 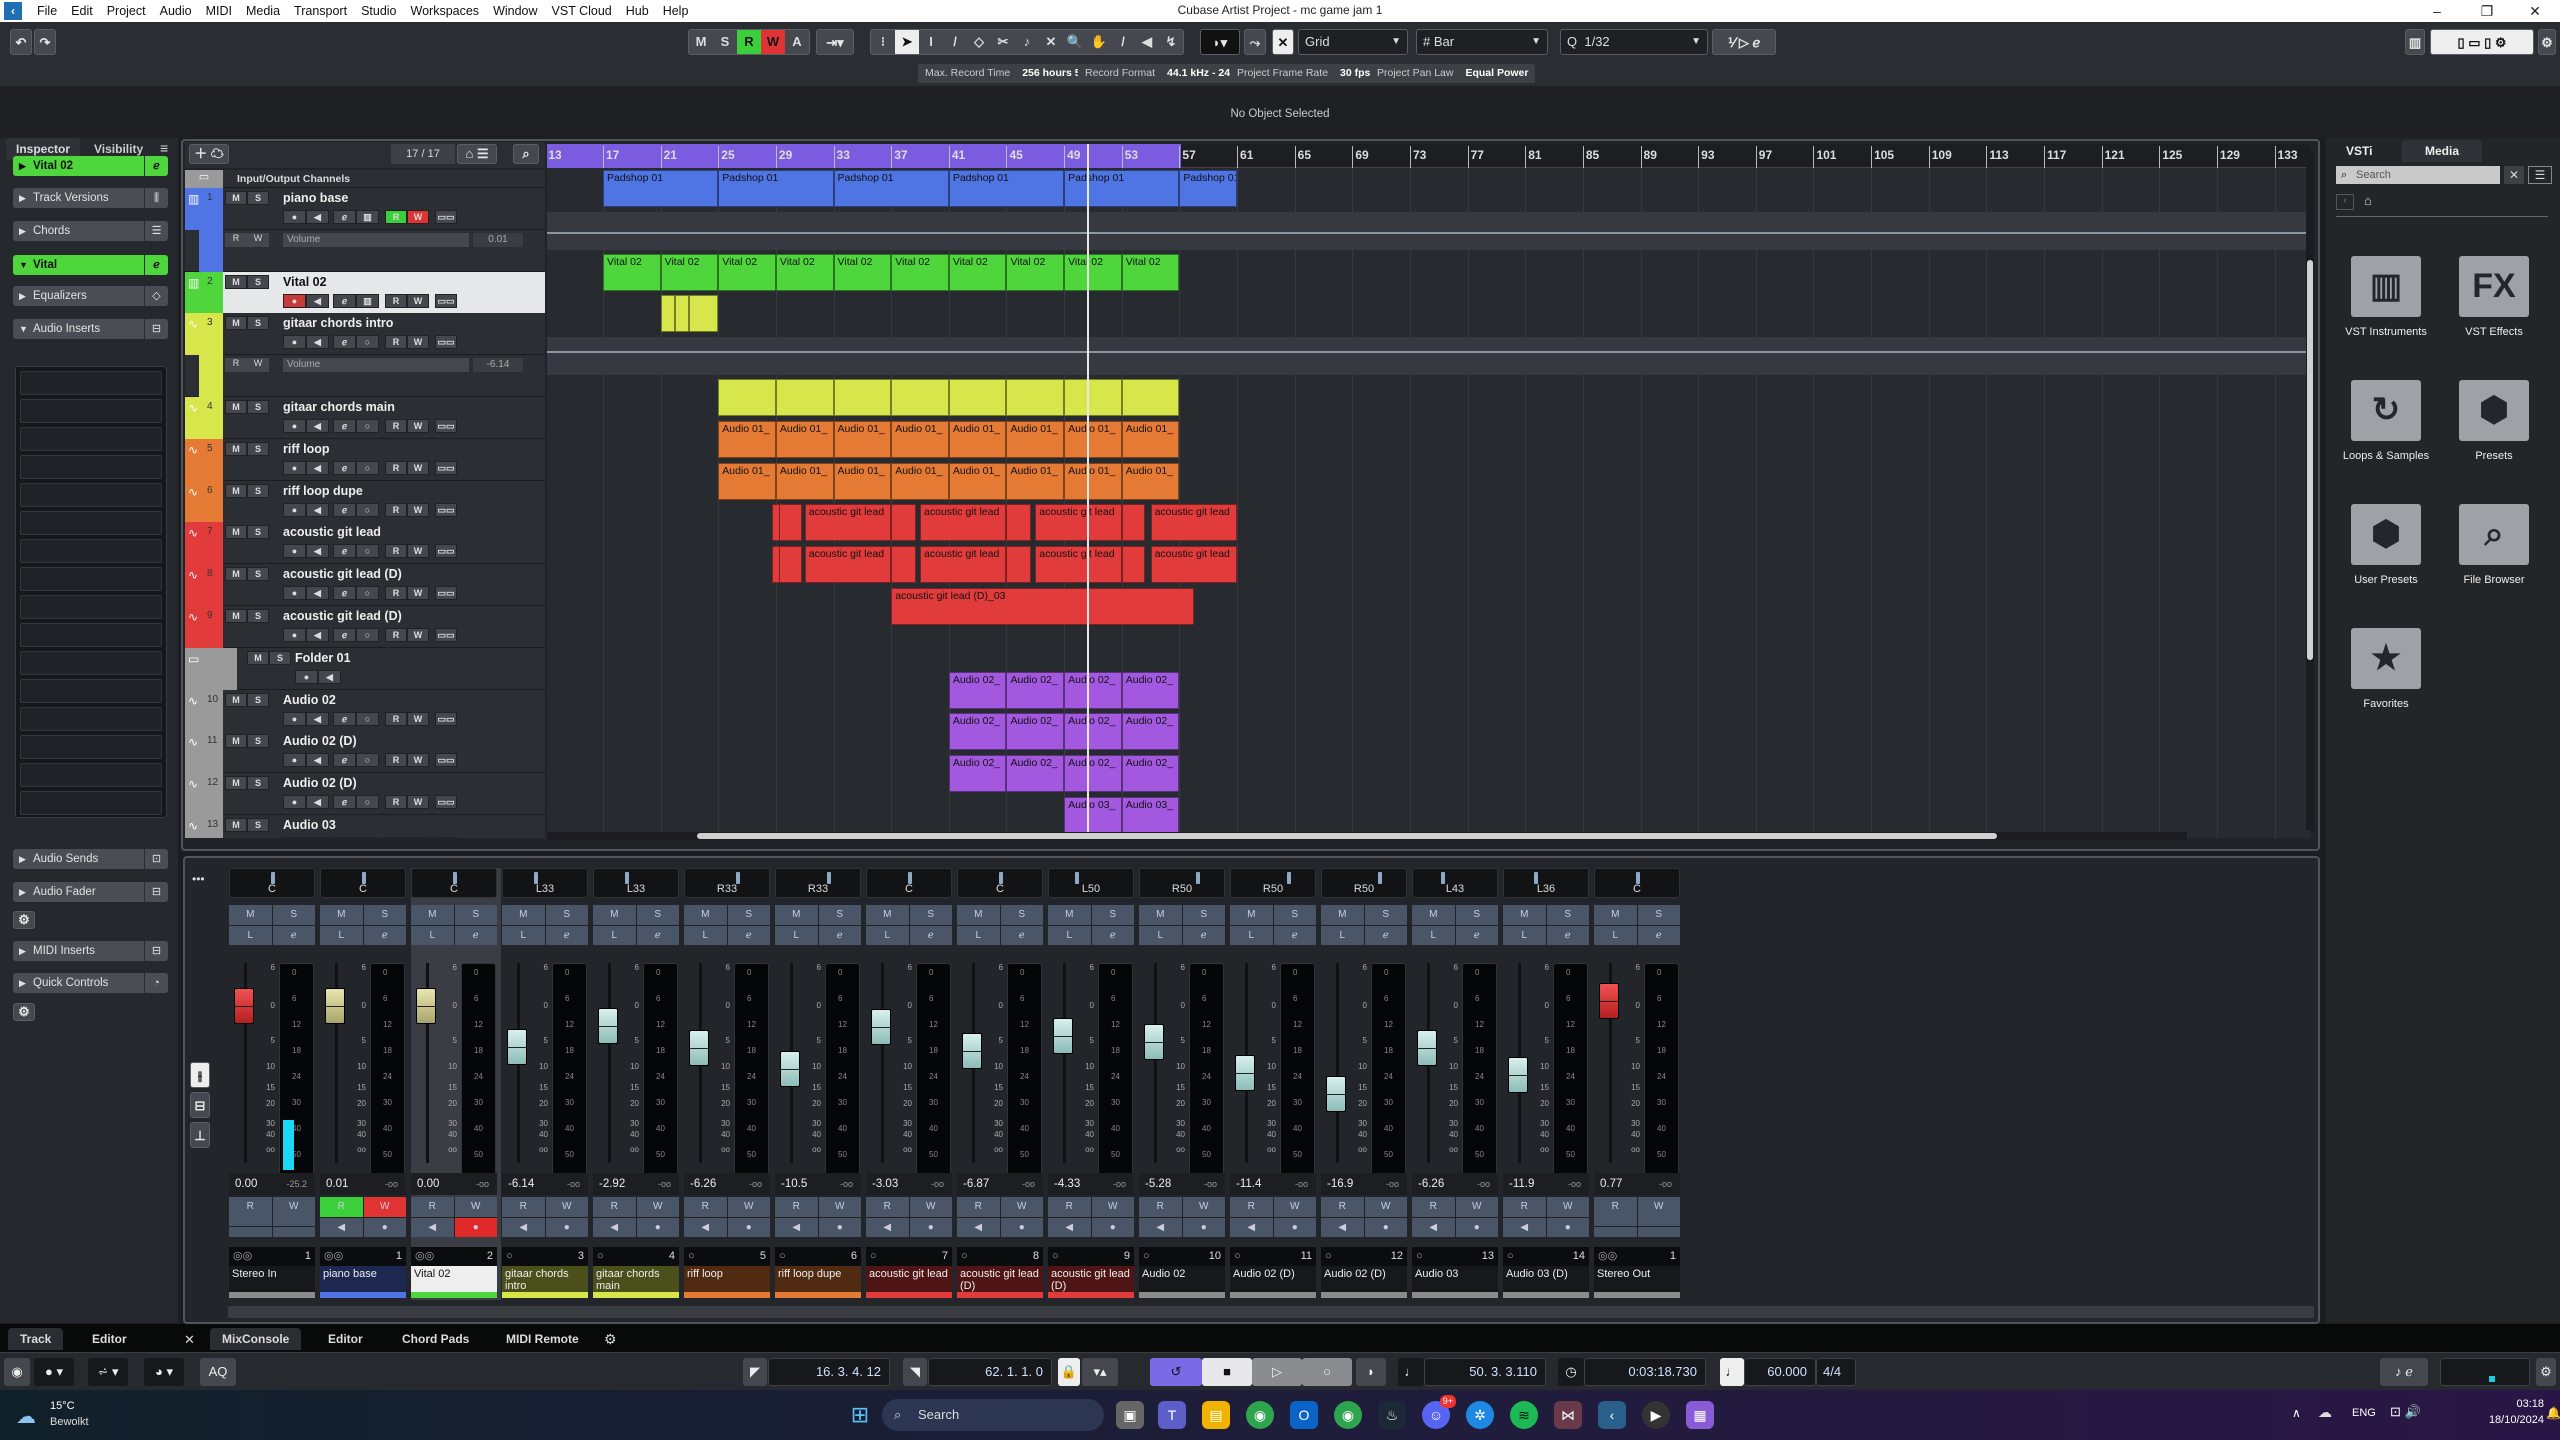 I want to click on weather-icon: ☁, so click(x=26, y=1416).